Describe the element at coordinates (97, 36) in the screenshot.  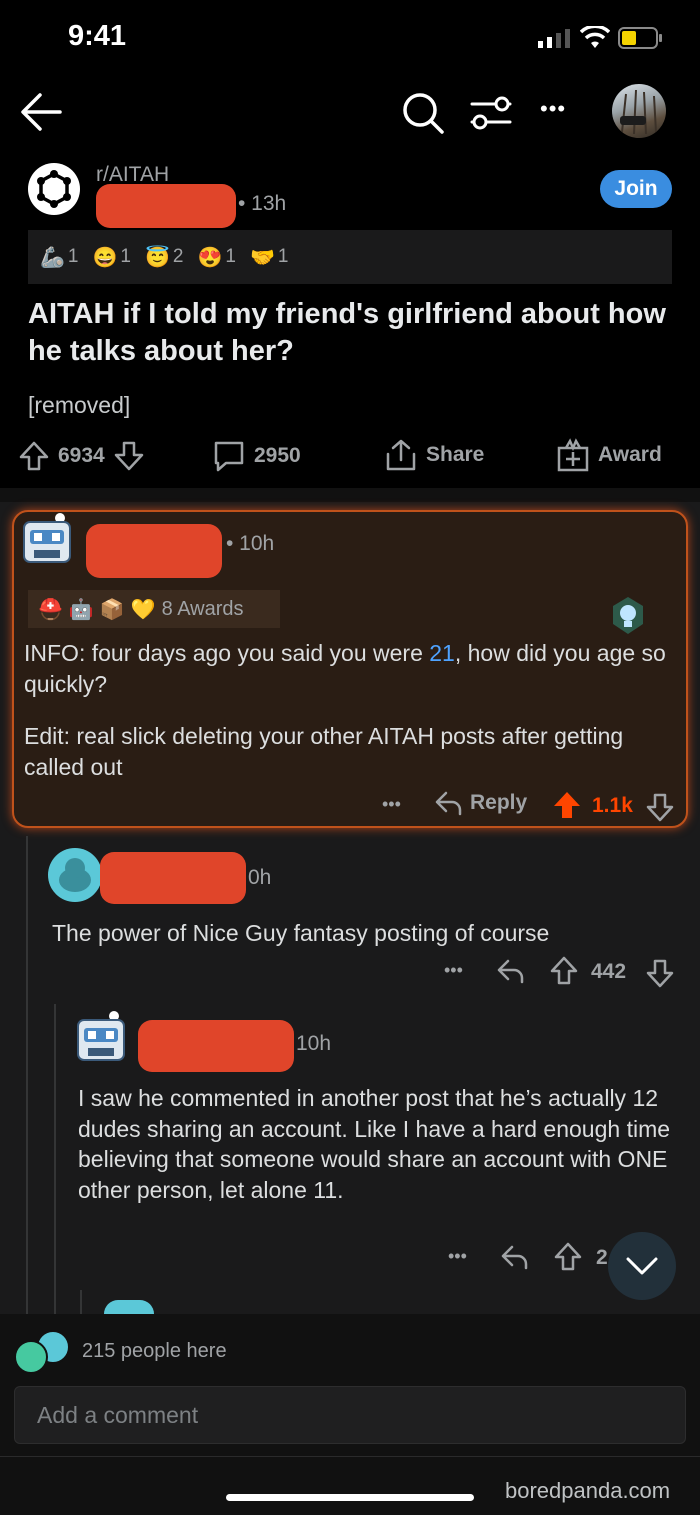
I see `status-time: 9:41` at that location.